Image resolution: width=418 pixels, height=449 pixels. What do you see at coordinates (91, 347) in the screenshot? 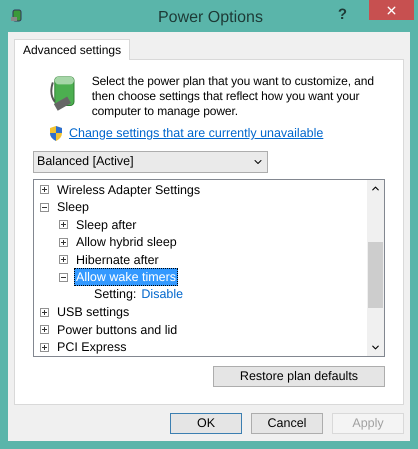
I see `tree-item: PCI Express` at bounding box center [91, 347].